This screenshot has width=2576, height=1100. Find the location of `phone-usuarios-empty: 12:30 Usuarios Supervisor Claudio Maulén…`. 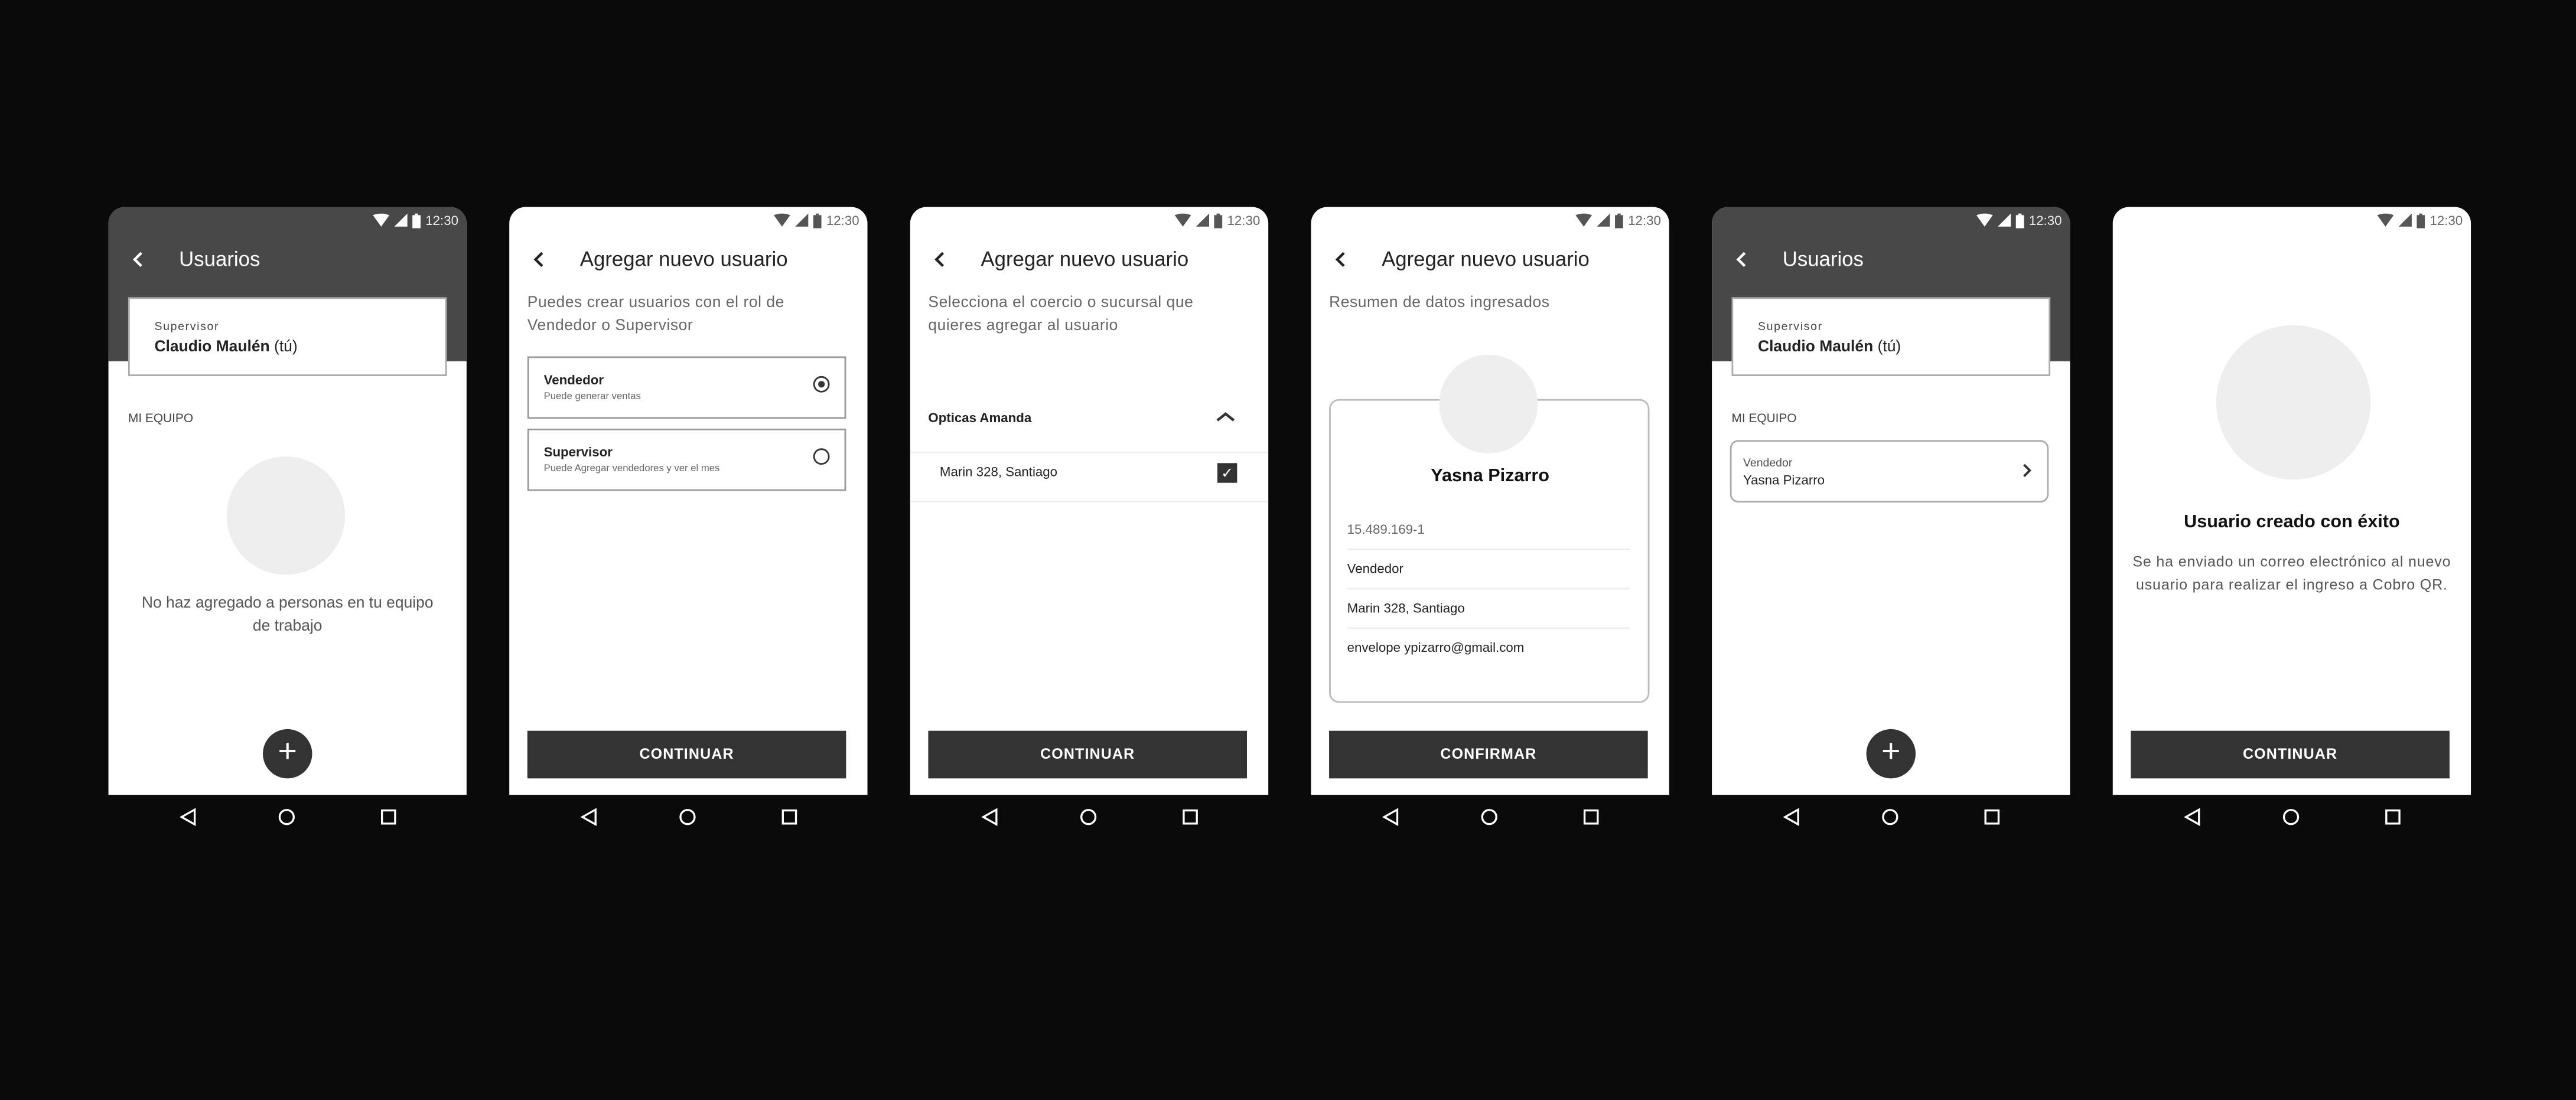

phone-usuarios-empty: 12:30 Usuarios Supervisor Claudio Maulén… is located at coordinates (287, 524).